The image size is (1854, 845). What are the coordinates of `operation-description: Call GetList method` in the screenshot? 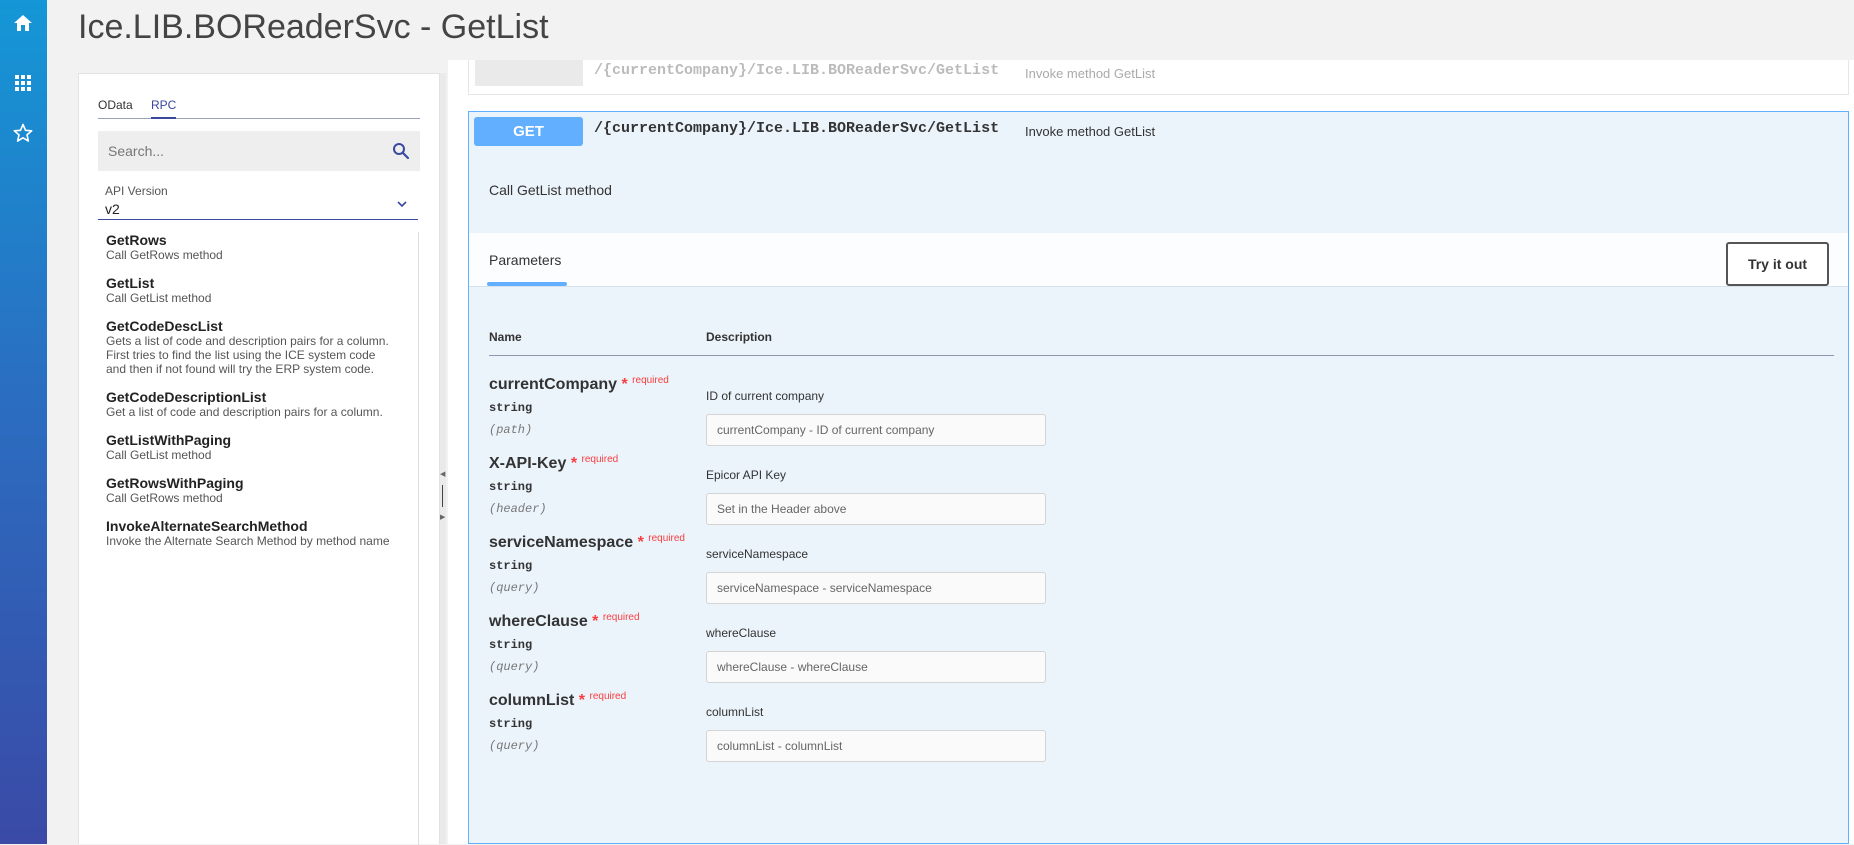 It's located at (550, 190).